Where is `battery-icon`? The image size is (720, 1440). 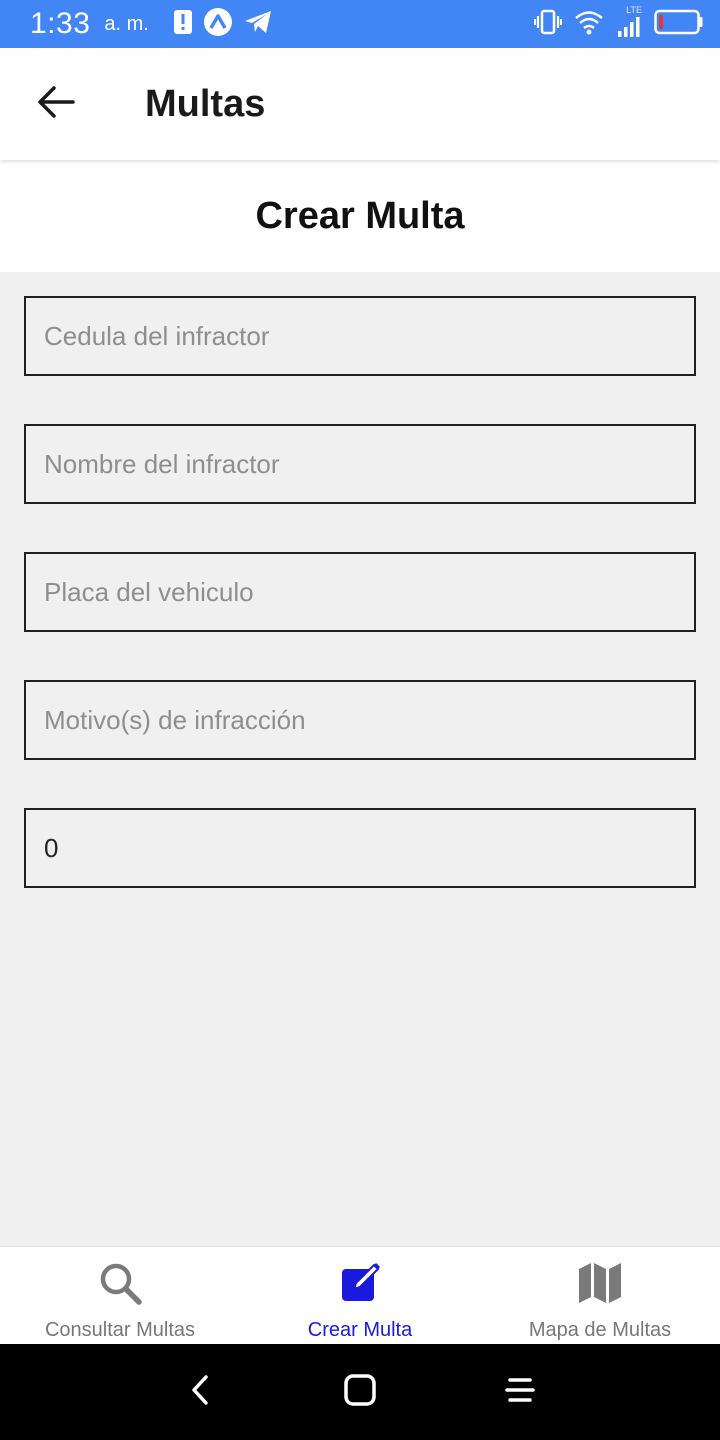 battery-icon is located at coordinates (679, 24).